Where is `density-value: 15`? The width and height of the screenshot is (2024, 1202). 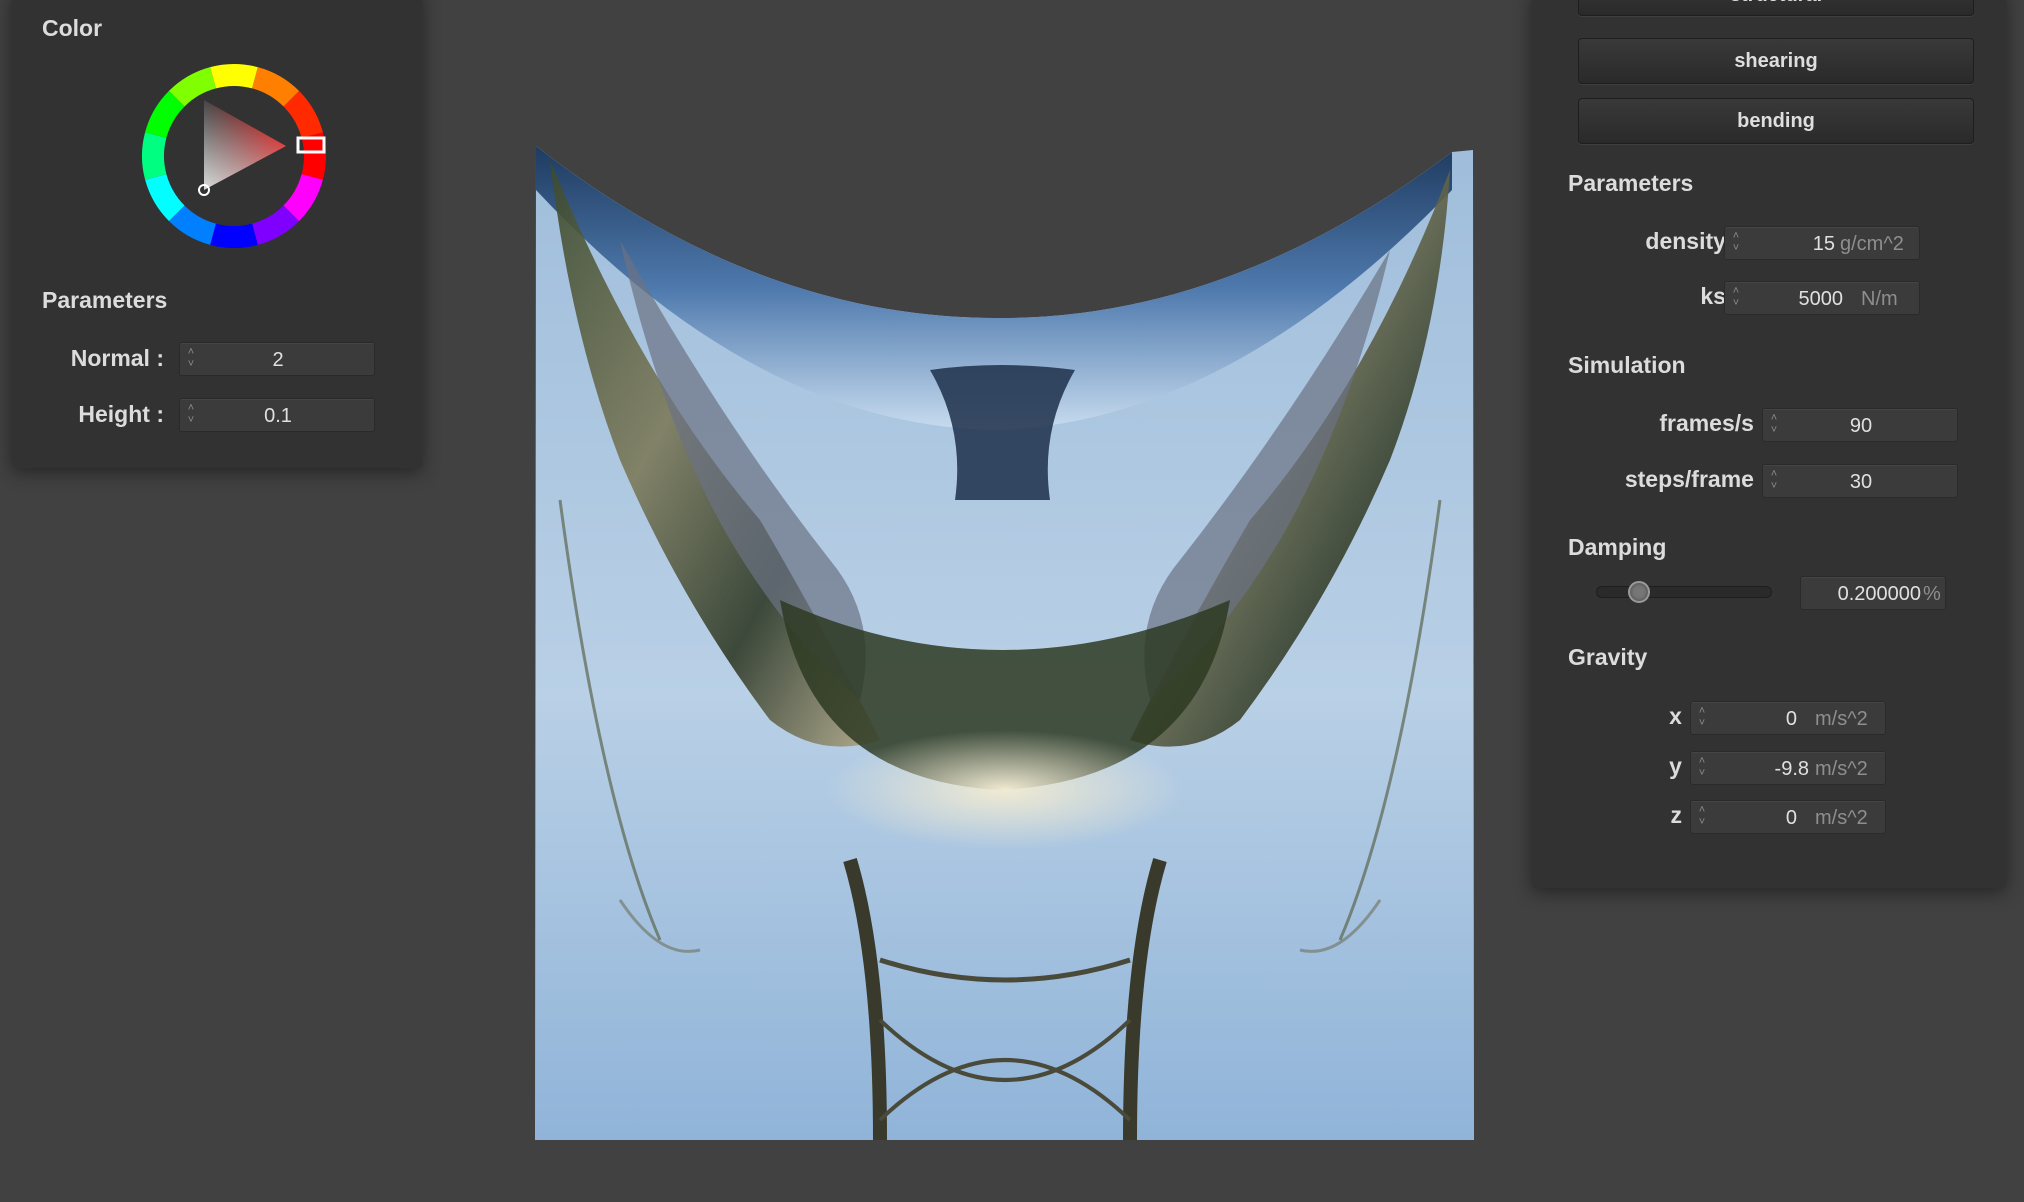
density-value: 15 is located at coordinates (1823, 244).